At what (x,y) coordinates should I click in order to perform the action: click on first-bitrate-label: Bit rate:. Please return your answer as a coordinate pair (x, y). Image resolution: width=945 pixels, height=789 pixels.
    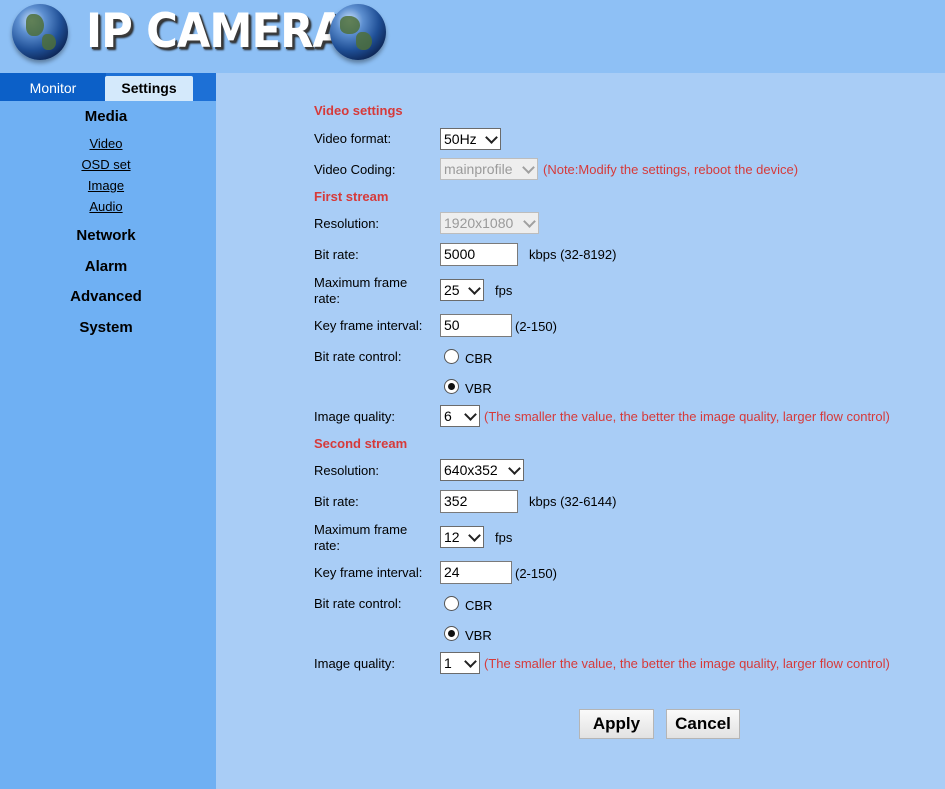
    Looking at the image, I should click on (336, 254).